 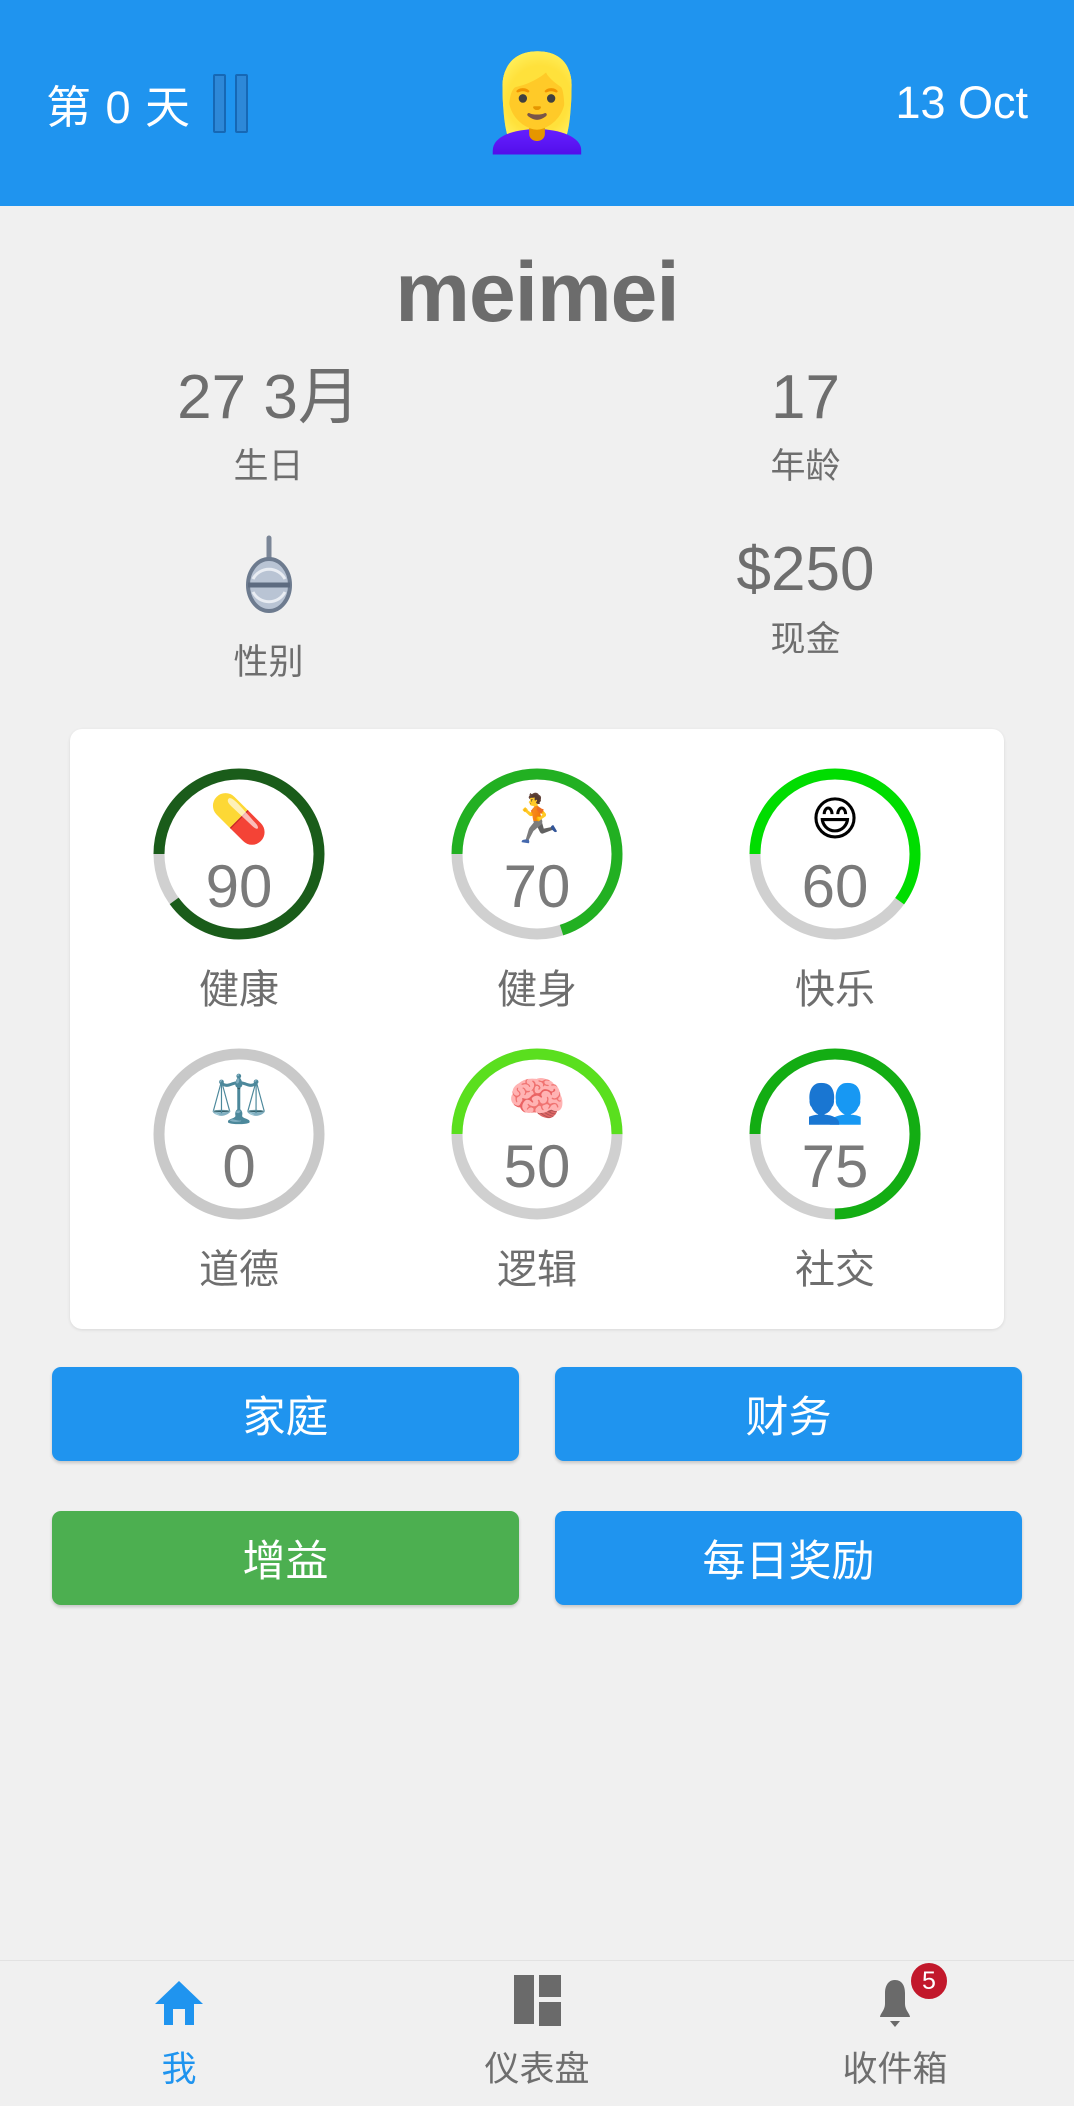 What do you see at coordinates (805, 397) in the screenshot?
I see `stat-age-value: 17` at bounding box center [805, 397].